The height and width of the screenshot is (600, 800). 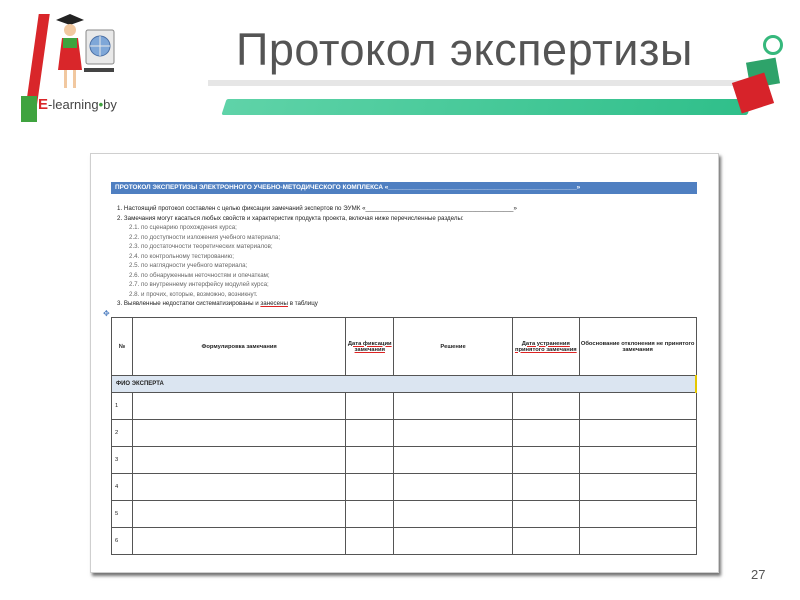 What do you see at coordinates (404, 487) in the screenshot?
I see `table-row: 4` at bounding box center [404, 487].